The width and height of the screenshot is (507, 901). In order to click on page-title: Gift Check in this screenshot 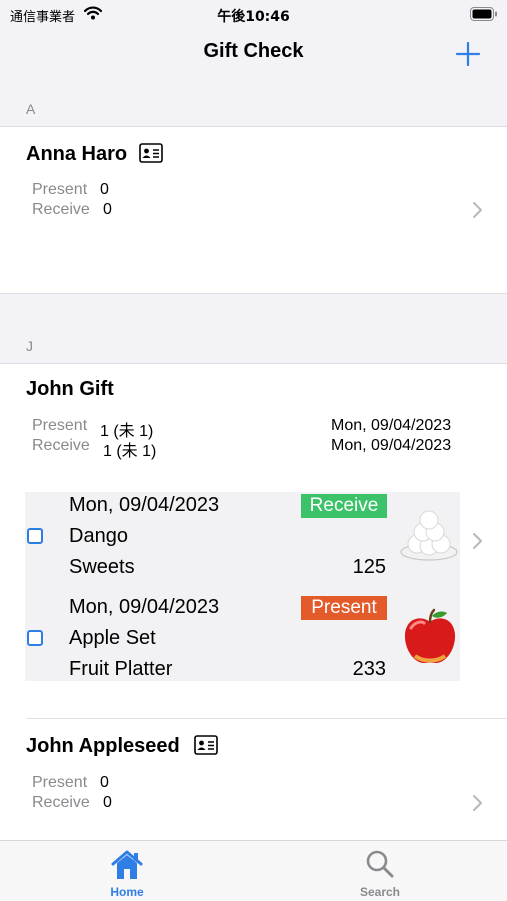, I will do `click(253, 51)`.